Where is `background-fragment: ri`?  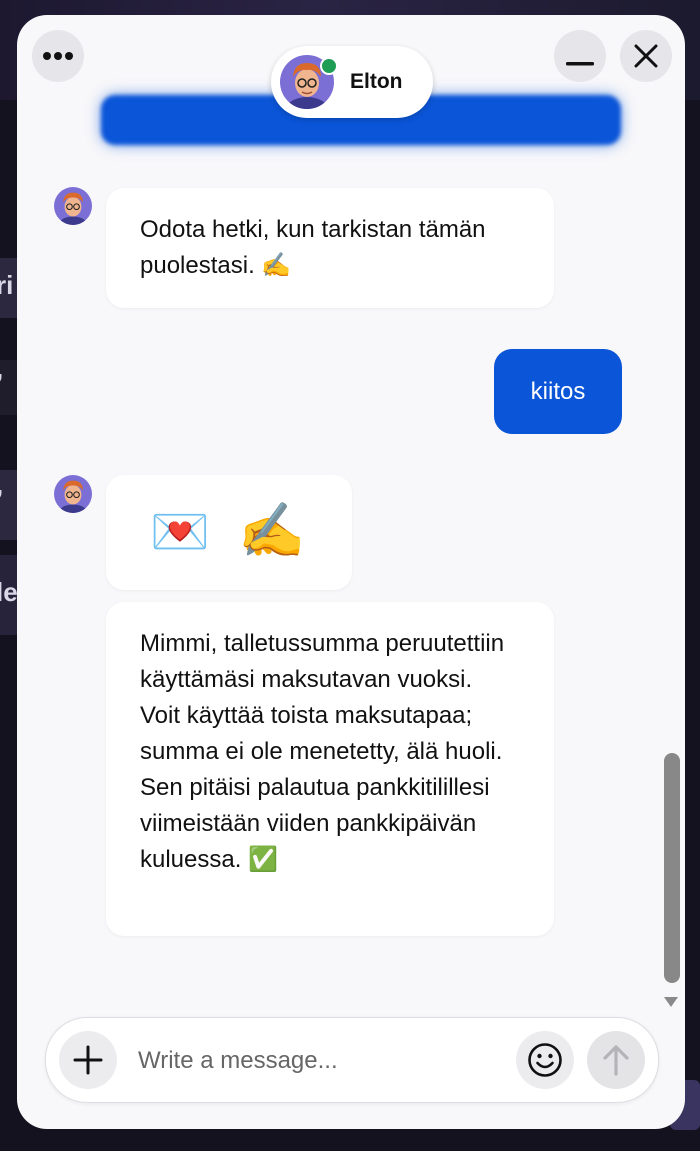
background-fragment: ri is located at coordinates (9, 288).